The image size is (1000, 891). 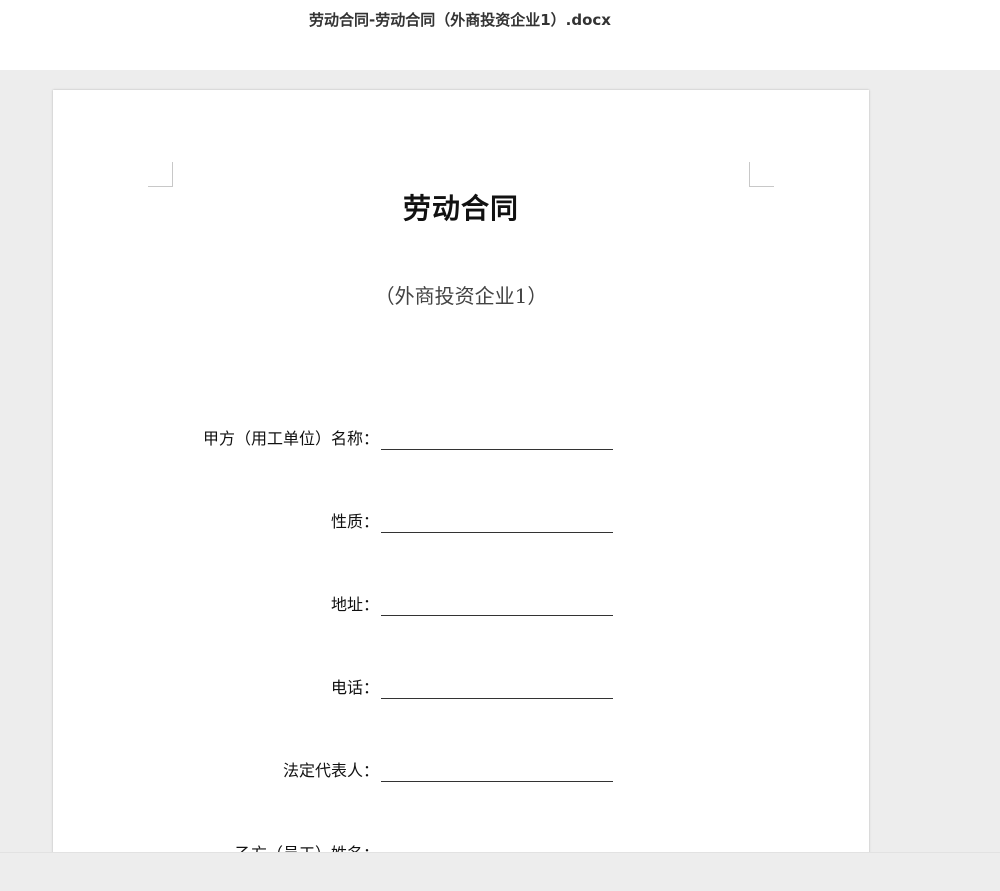 I want to click on margin-corner-top-right, so click(x=761, y=174).